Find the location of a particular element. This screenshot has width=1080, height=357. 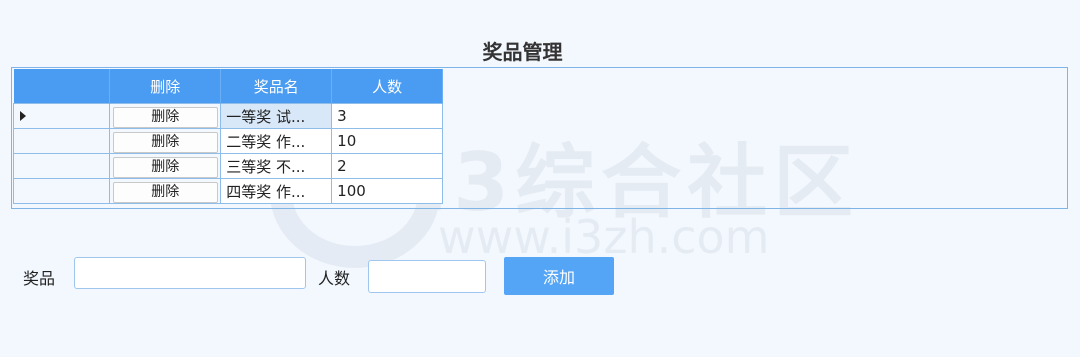

watermark-url: www.i3zh.com is located at coordinates (604, 237).